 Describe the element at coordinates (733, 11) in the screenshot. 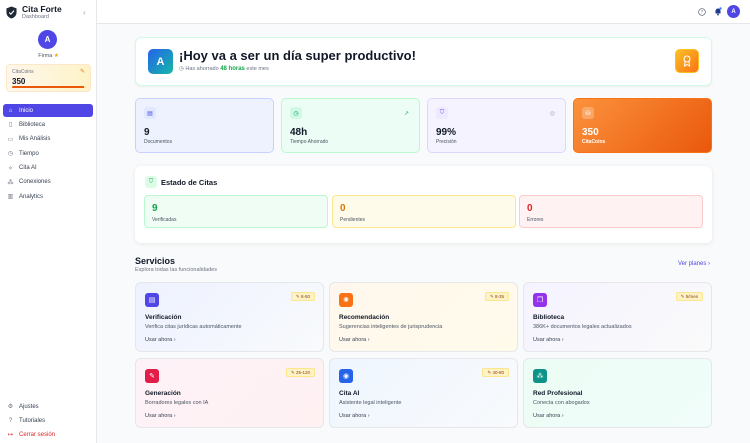

I see `header-avatar: A` at that location.